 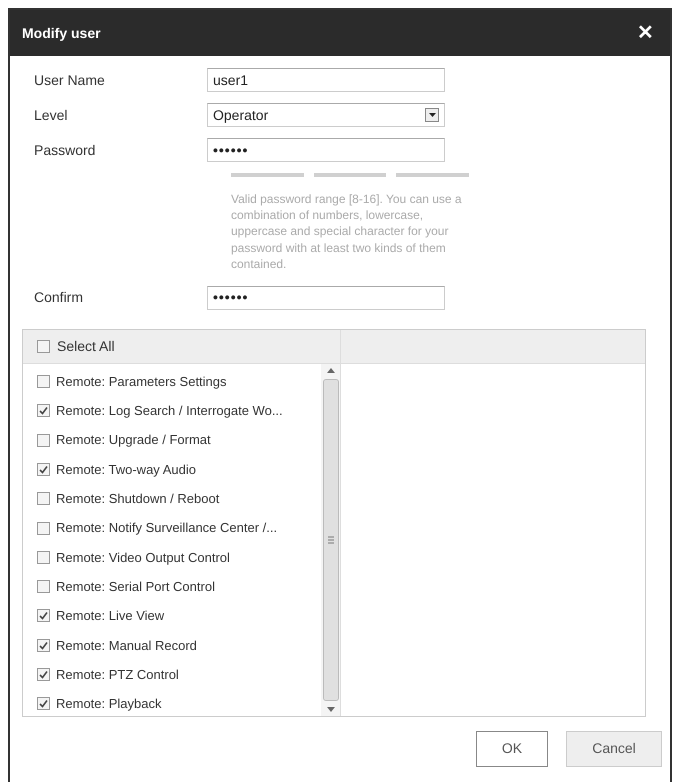 I want to click on scrollbar, so click(x=331, y=540).